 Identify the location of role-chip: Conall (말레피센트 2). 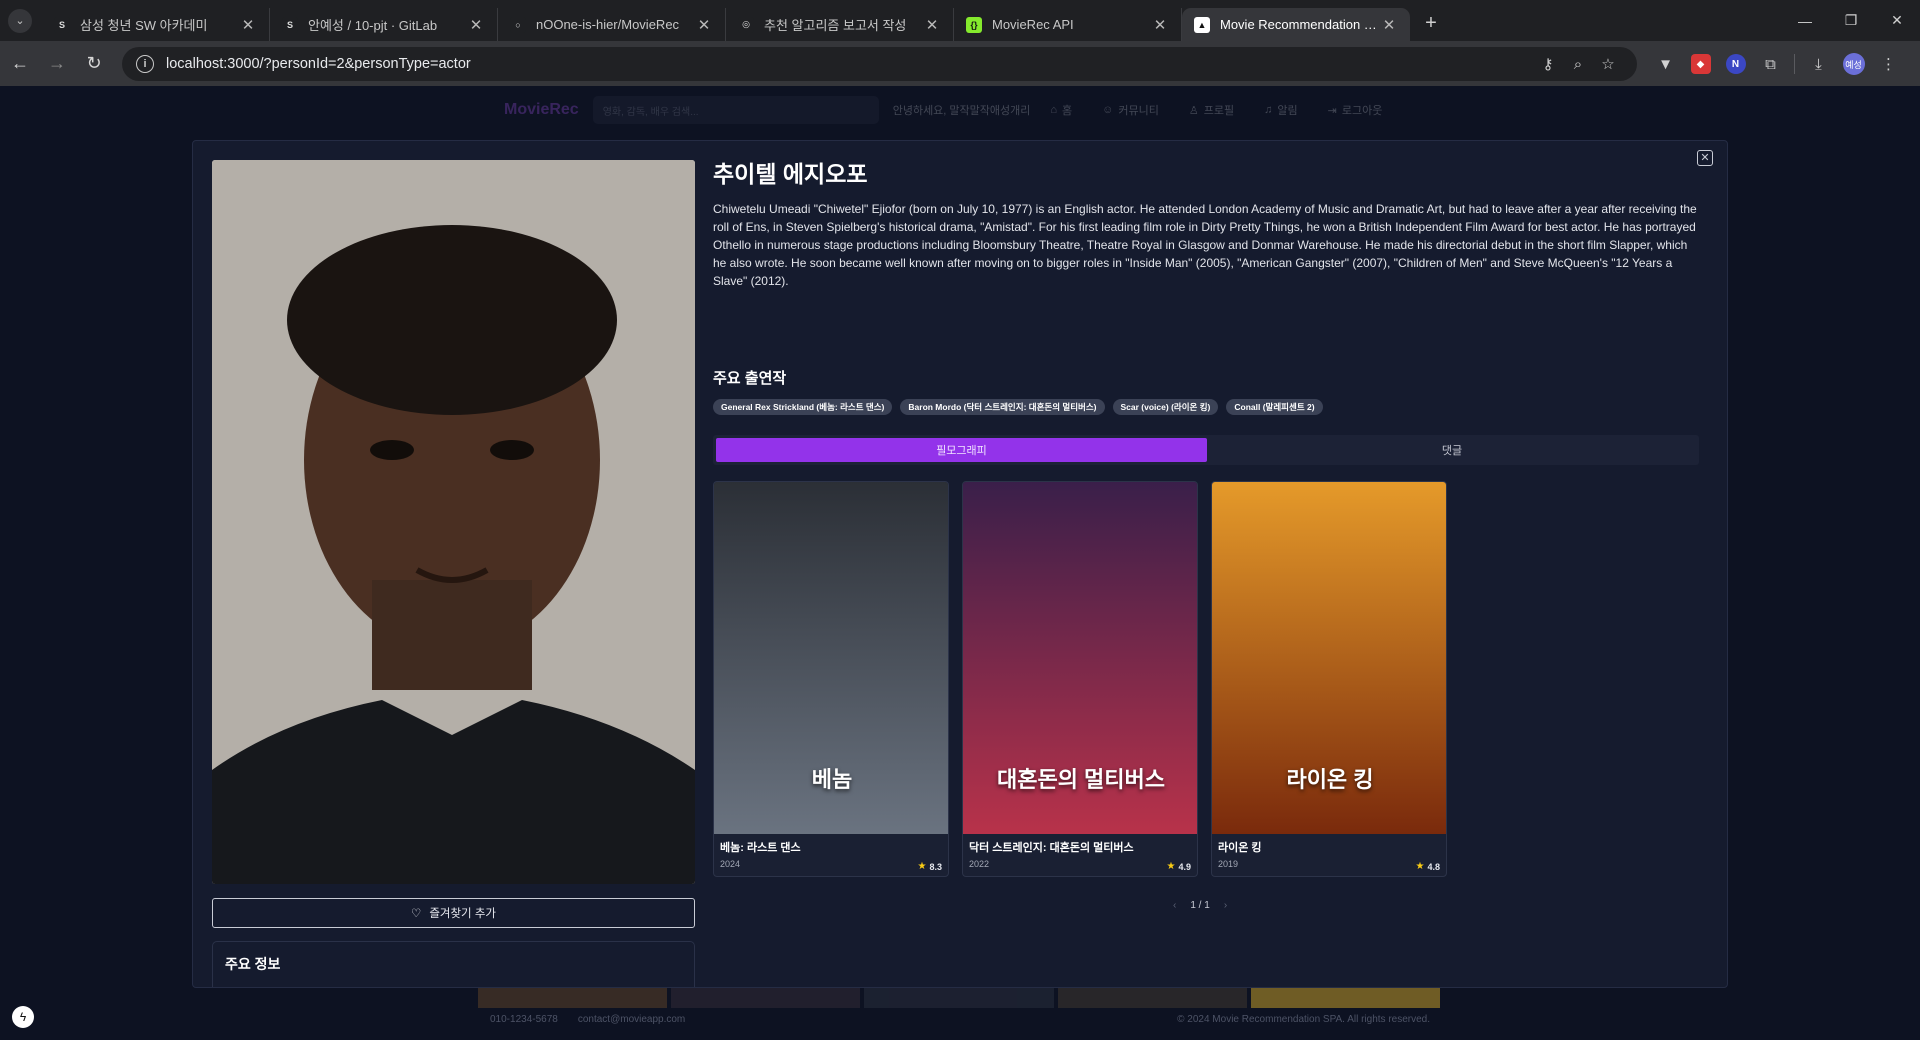
(1274, 407).